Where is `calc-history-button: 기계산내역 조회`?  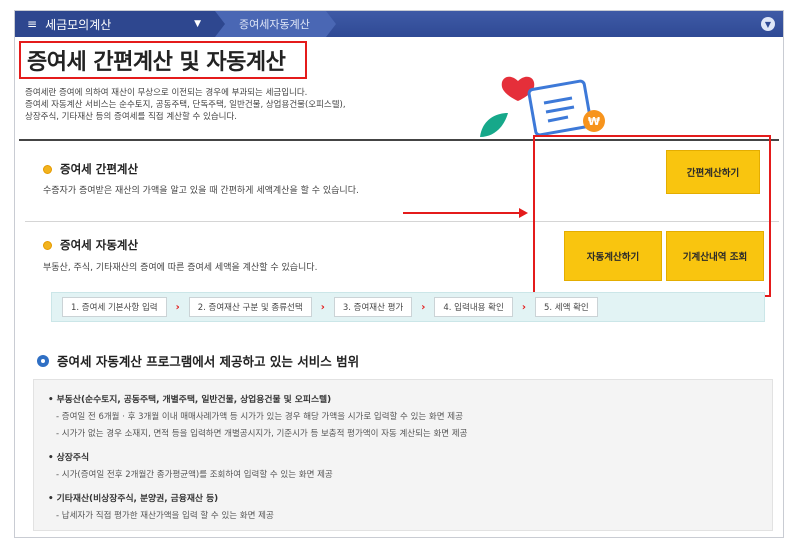
calc-history-button: 기계산내역 조회 is located at coordinates (715, 256).